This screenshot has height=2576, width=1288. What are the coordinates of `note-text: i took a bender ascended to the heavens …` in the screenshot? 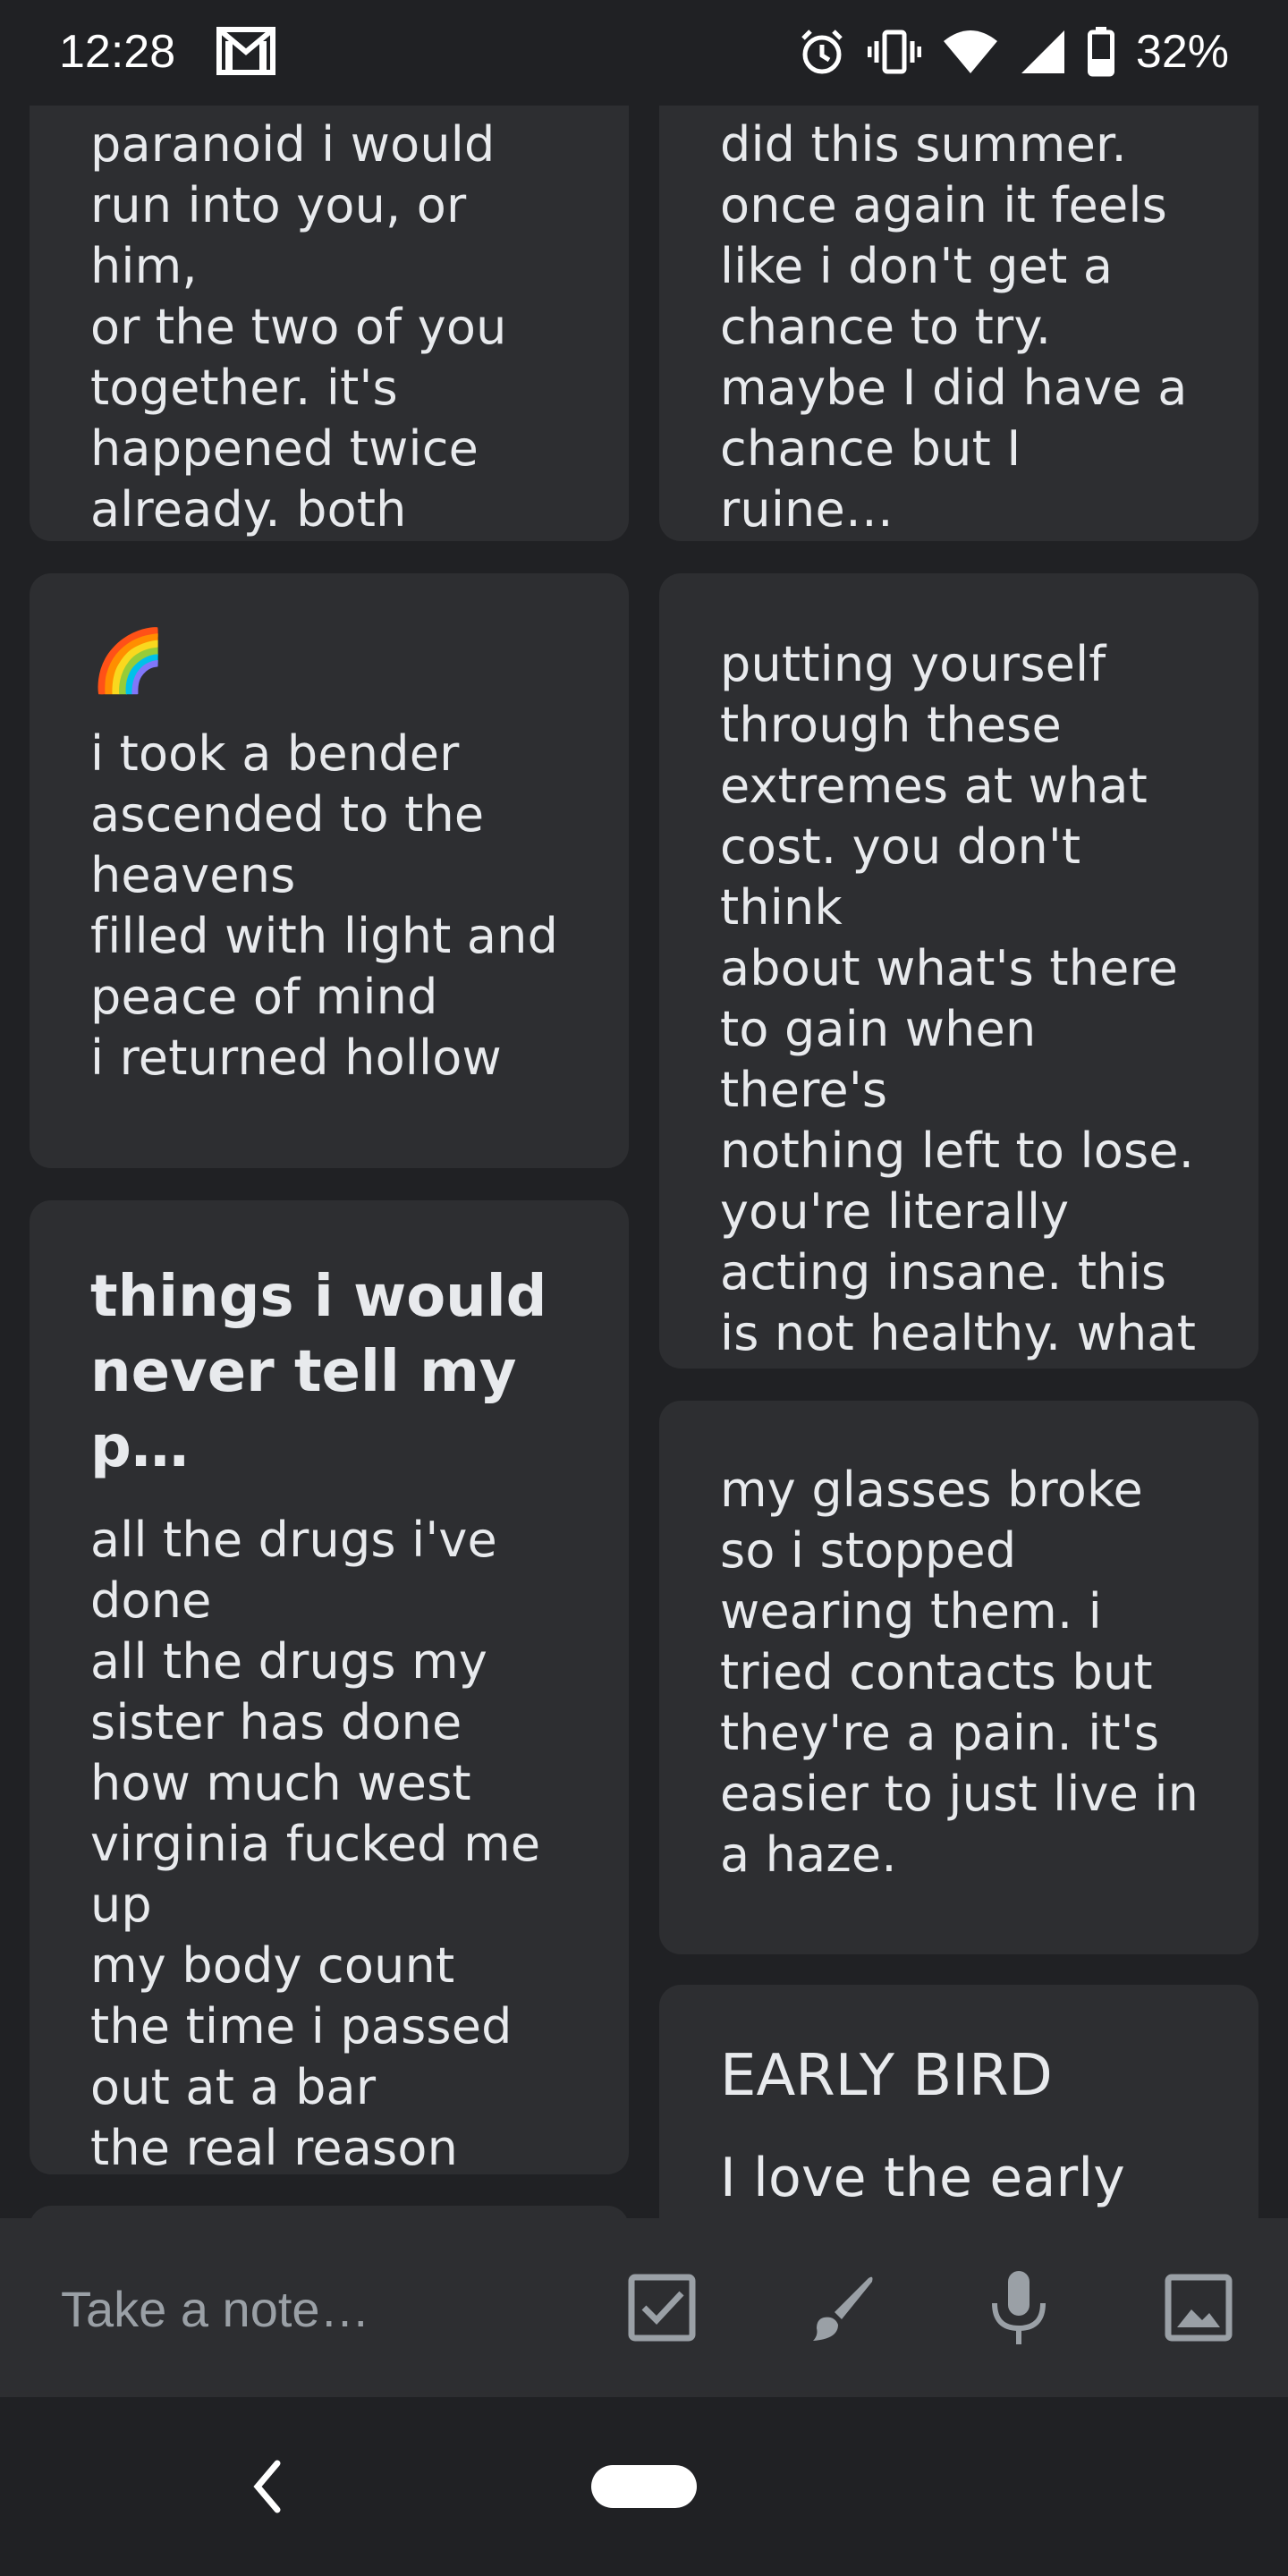 It's located at (324, 905).